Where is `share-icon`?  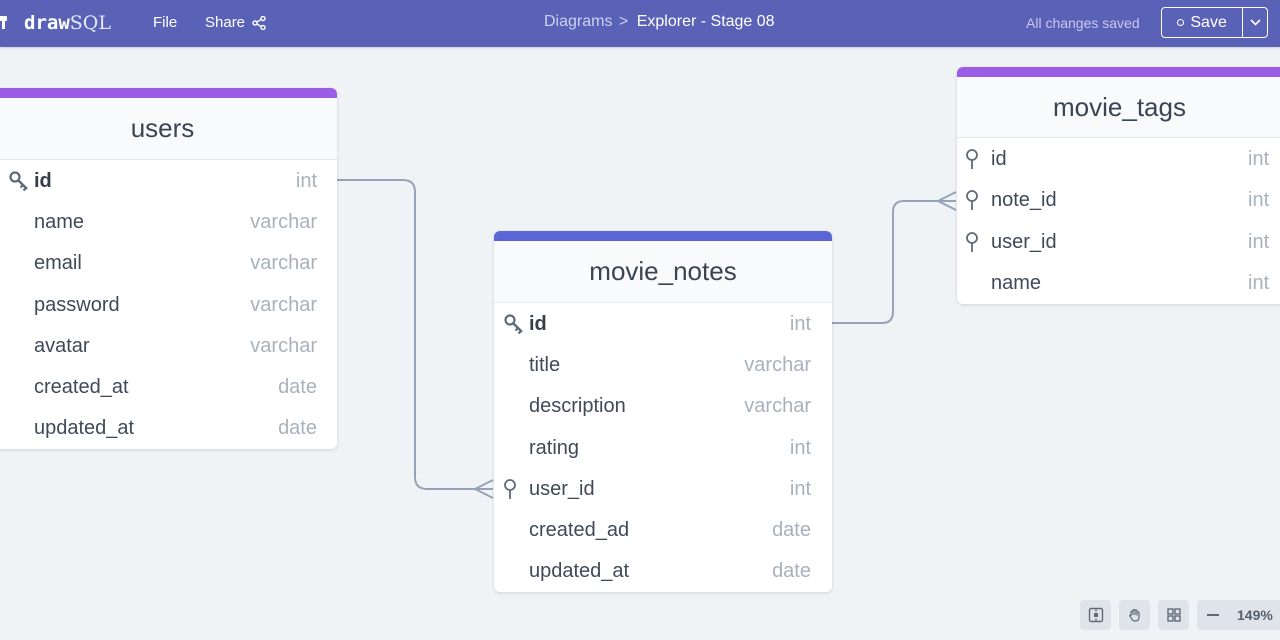 share-icon is located at coordinates (259, 22).